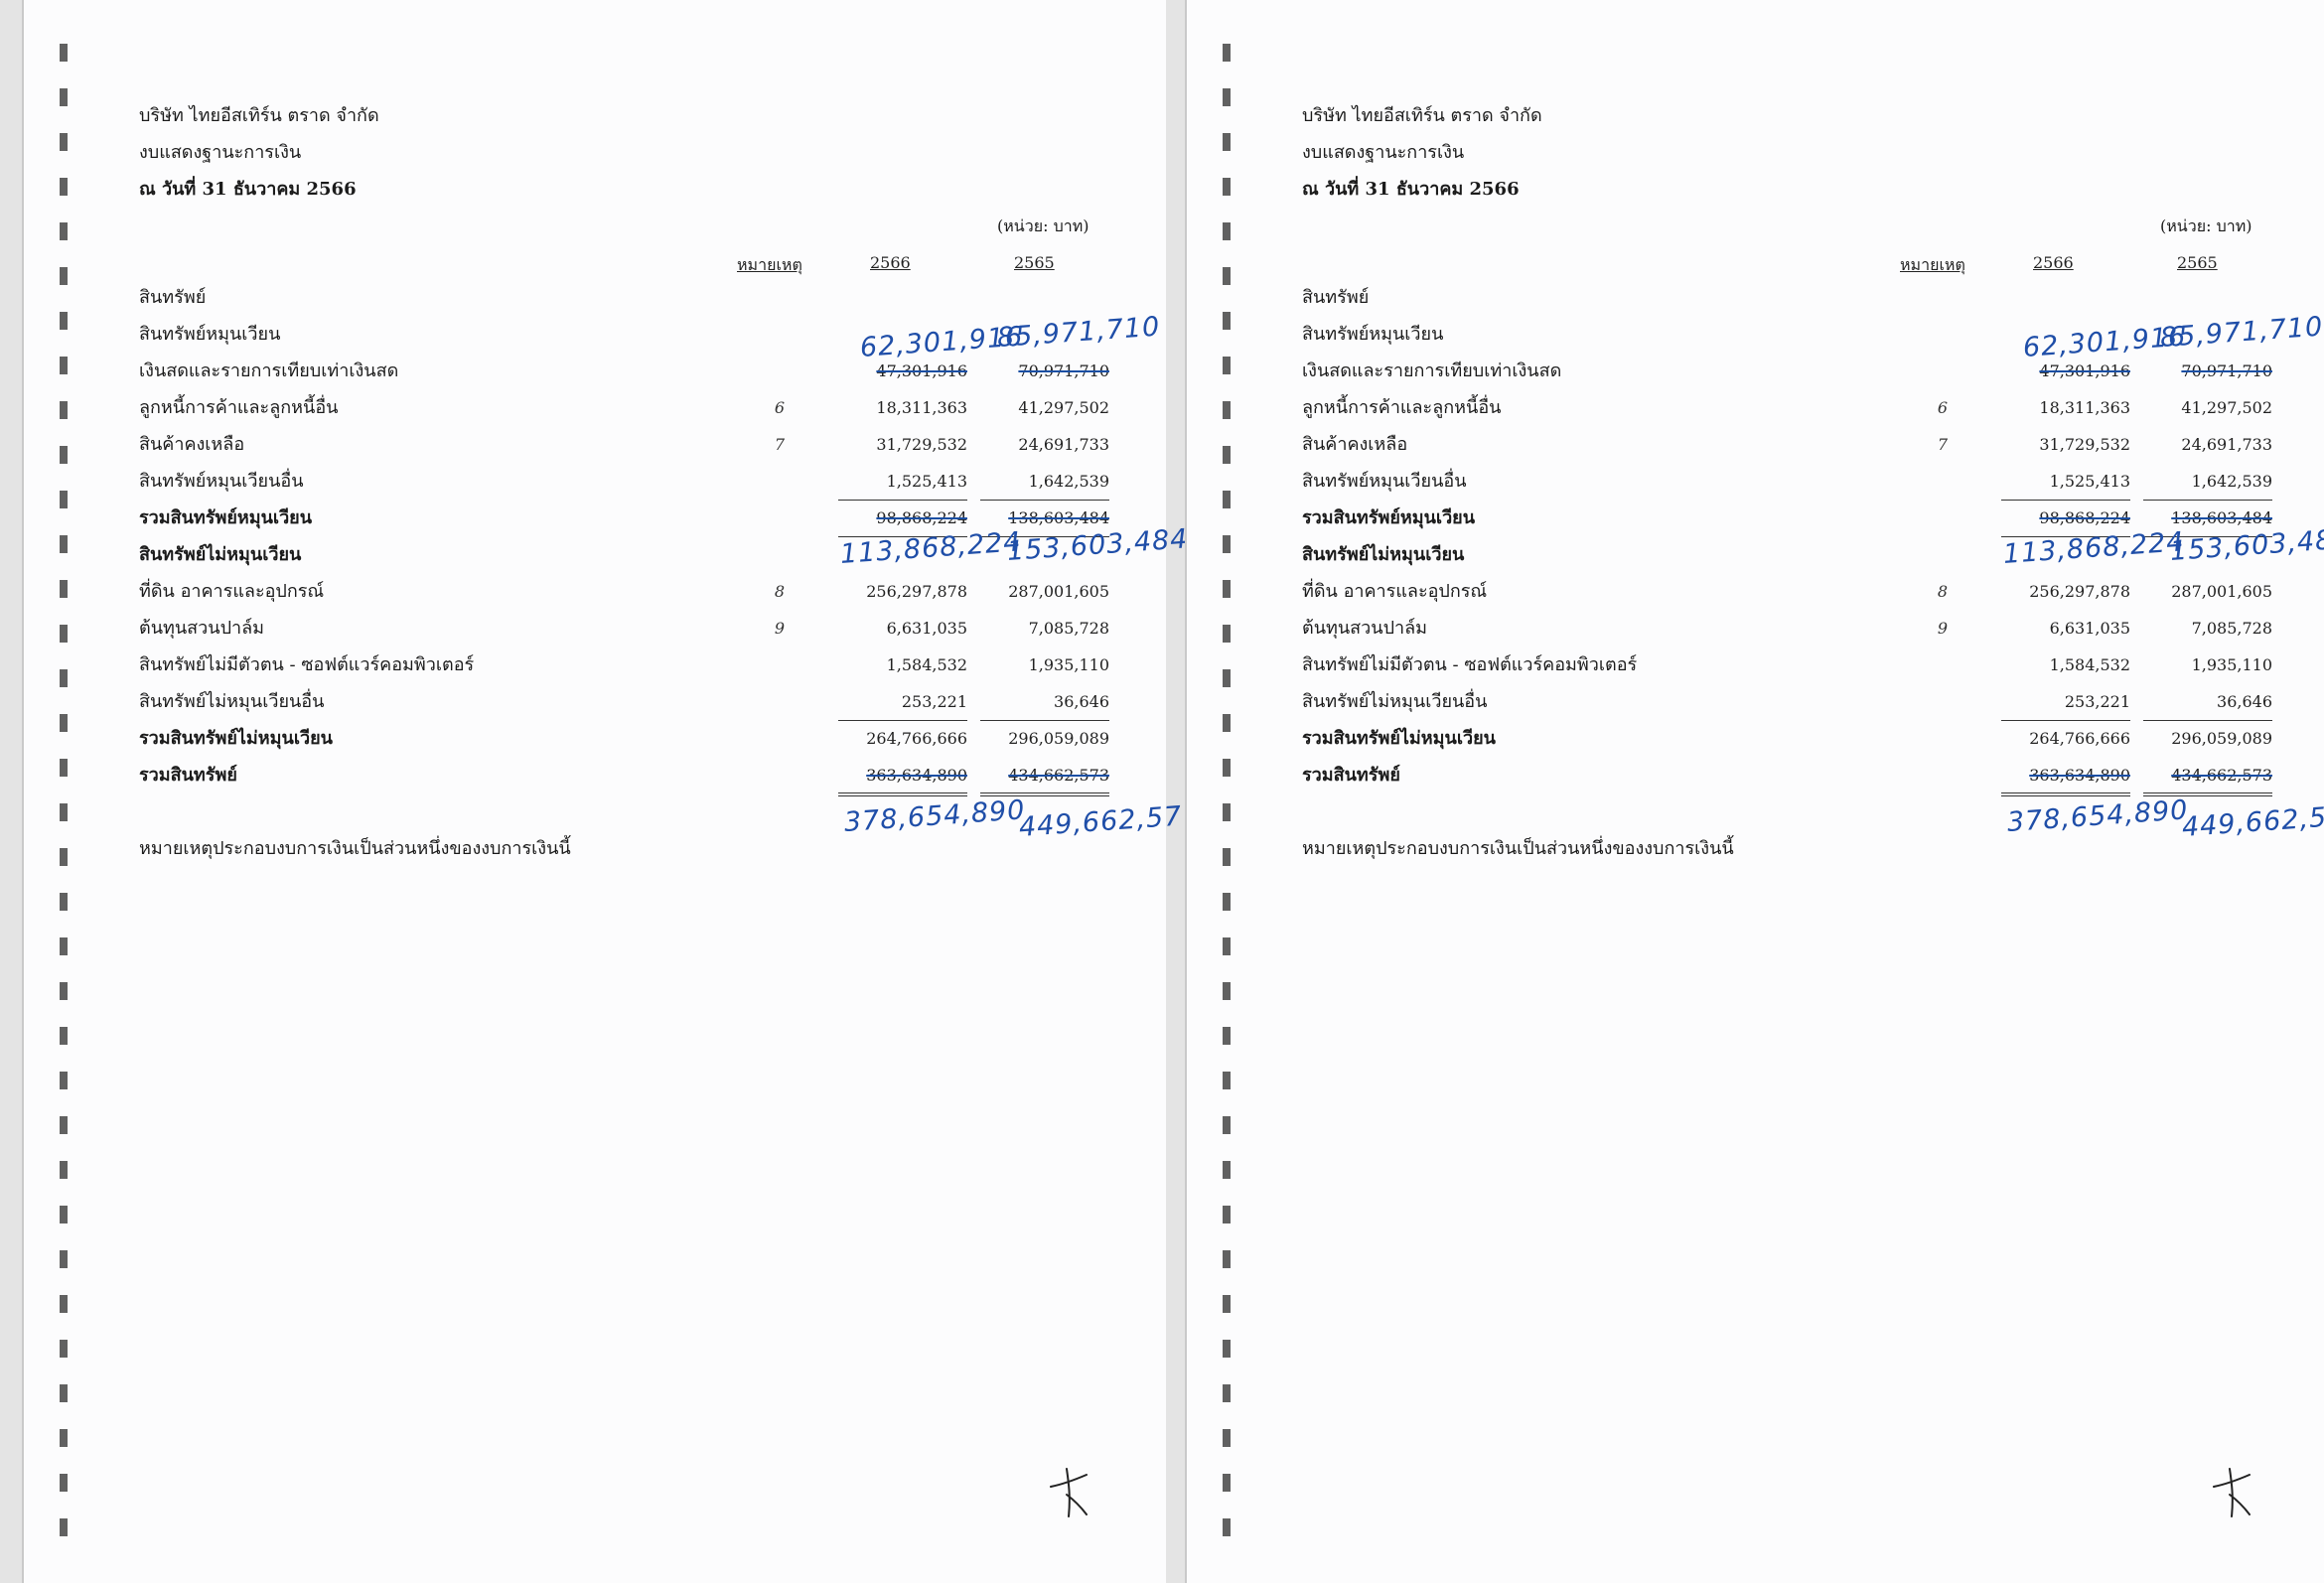 This screenshot has height=1583, width=2324. Describe the element at coordinates (1063, 371) in the screenshot. I see `value-2565: 70,971,710` at that location.